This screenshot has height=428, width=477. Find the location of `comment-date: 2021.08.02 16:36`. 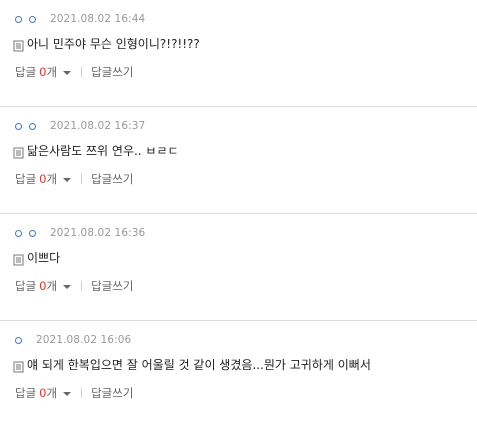

comment-date: 2021.08.02 16:36 is located at coordinates (98, 233).